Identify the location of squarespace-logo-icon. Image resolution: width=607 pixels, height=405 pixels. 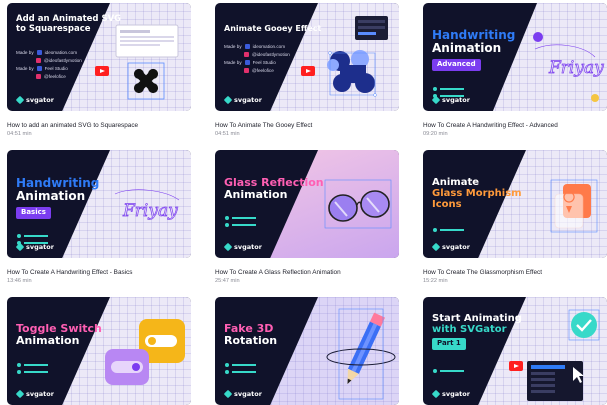
(147, 62).